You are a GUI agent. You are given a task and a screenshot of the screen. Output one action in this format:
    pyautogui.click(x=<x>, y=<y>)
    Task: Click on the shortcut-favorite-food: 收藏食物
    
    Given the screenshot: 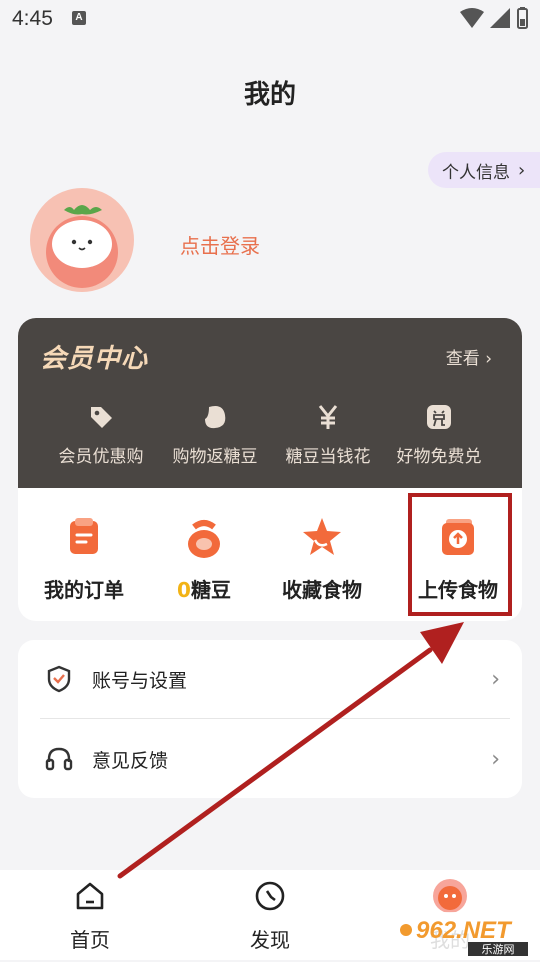 What is the action you would take?
    pyautogui.click(x=322, y=558)
    